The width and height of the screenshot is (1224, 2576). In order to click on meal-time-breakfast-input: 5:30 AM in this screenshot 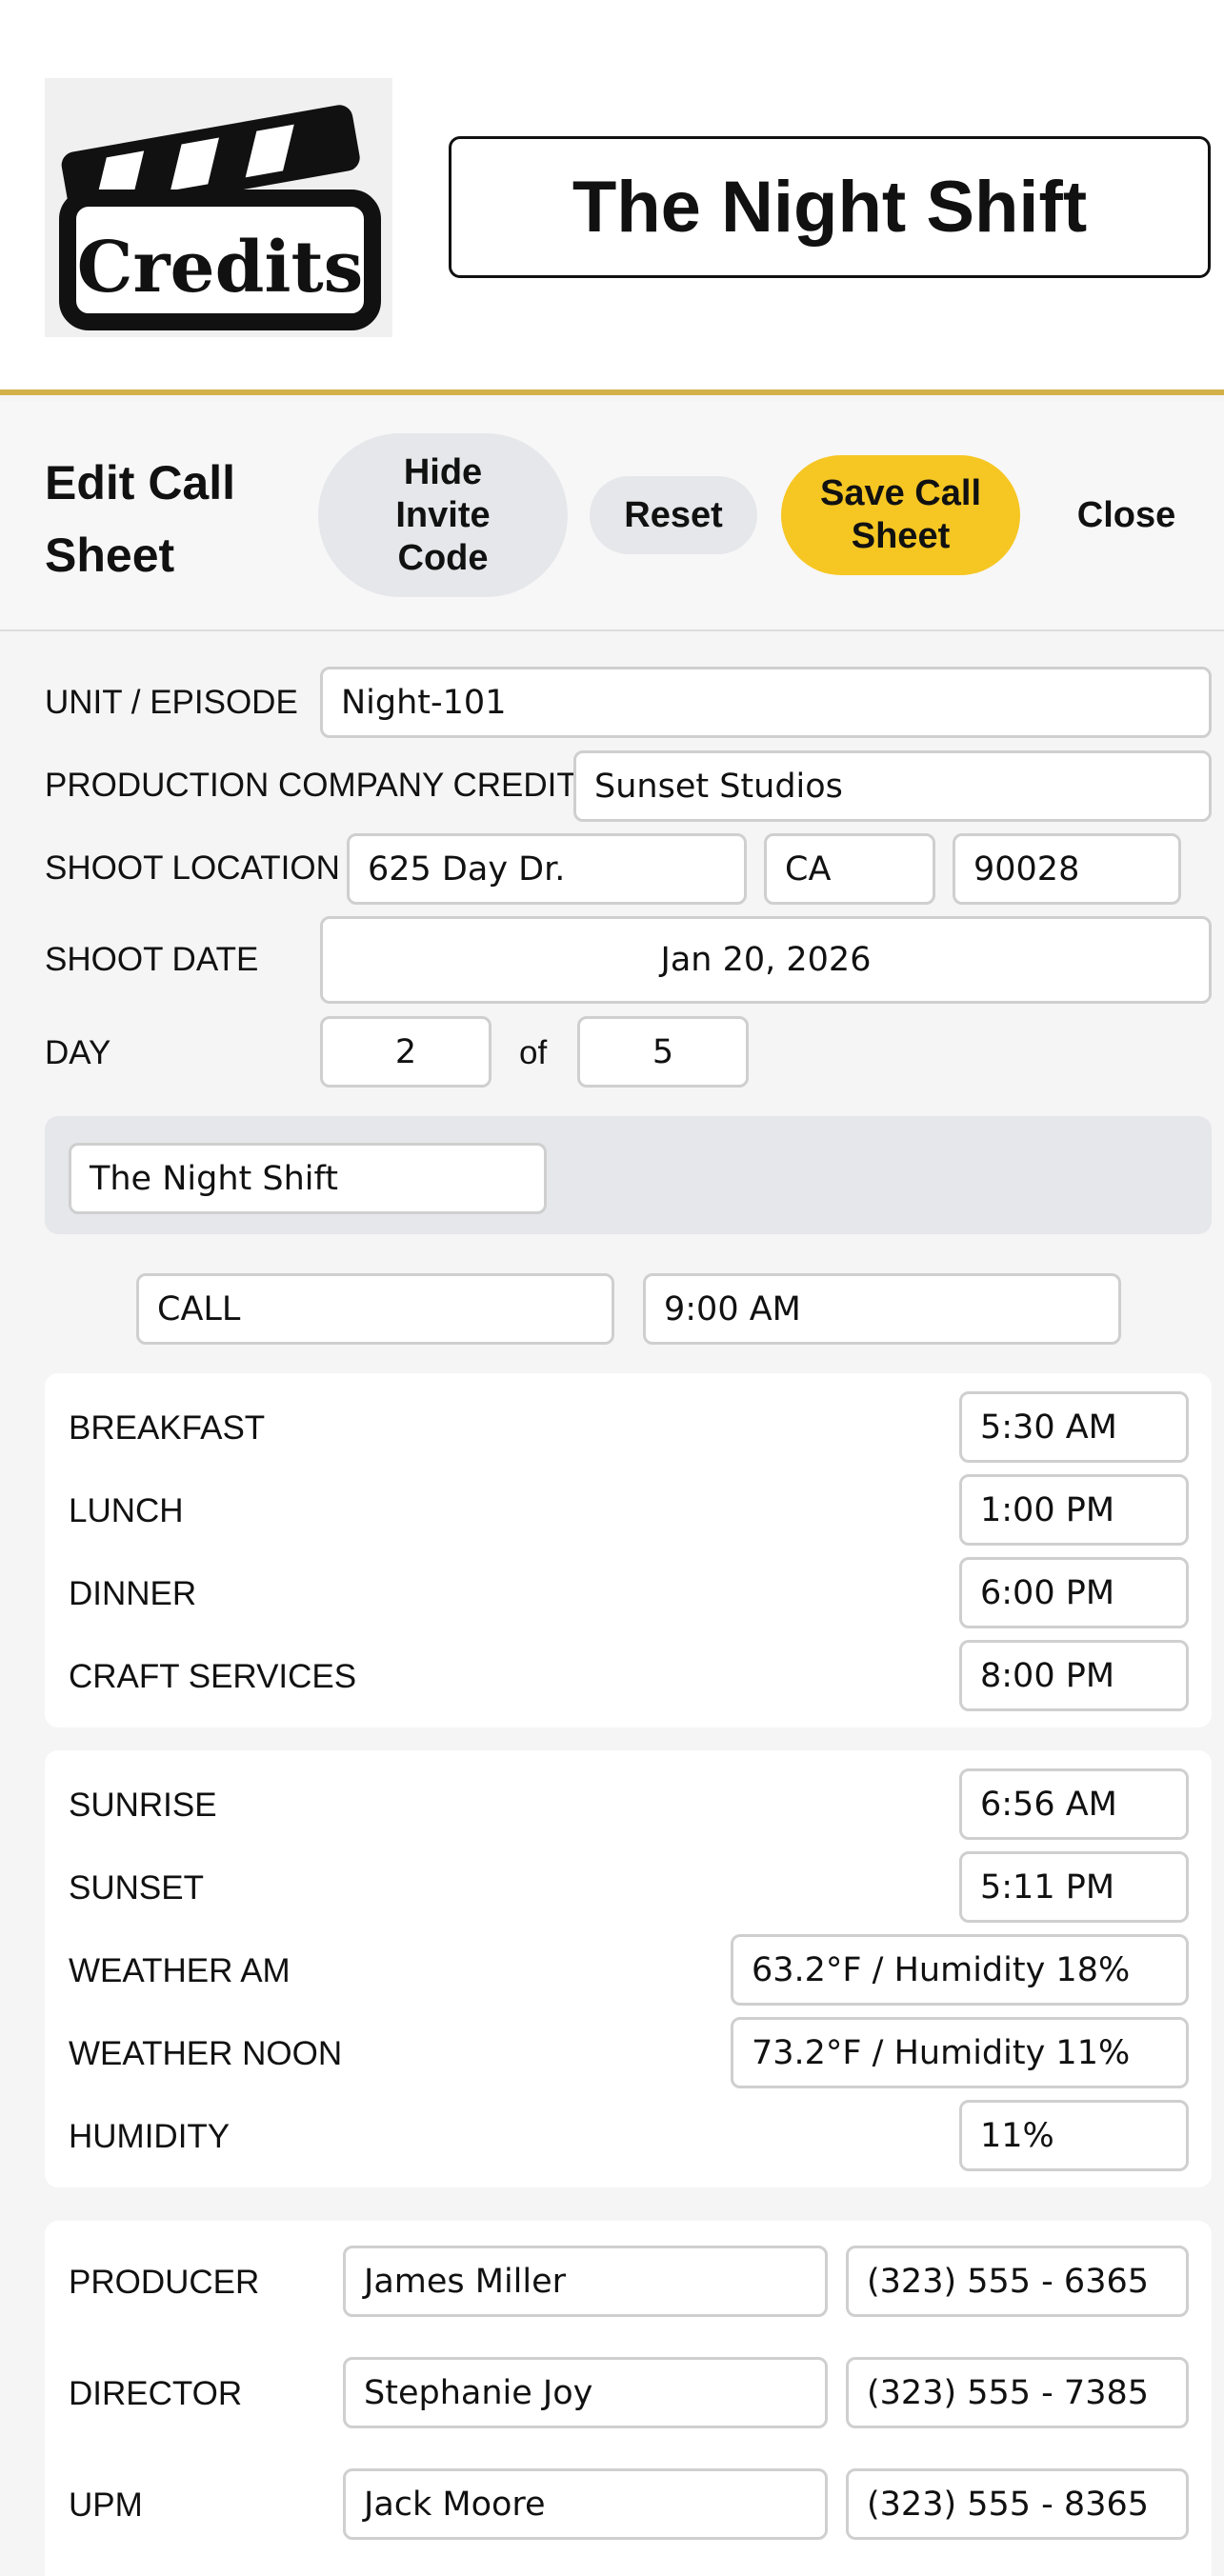, I will do `click(1074, 1427)`.